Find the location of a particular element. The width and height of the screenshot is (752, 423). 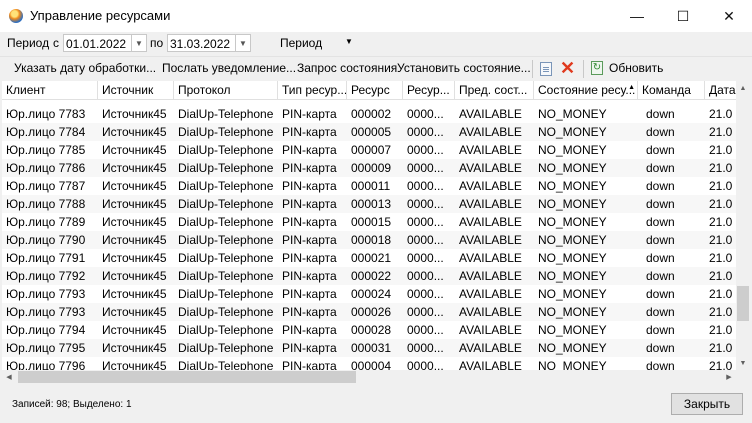

column-header-protocol: Протокол is located at coordinates (226, 90).